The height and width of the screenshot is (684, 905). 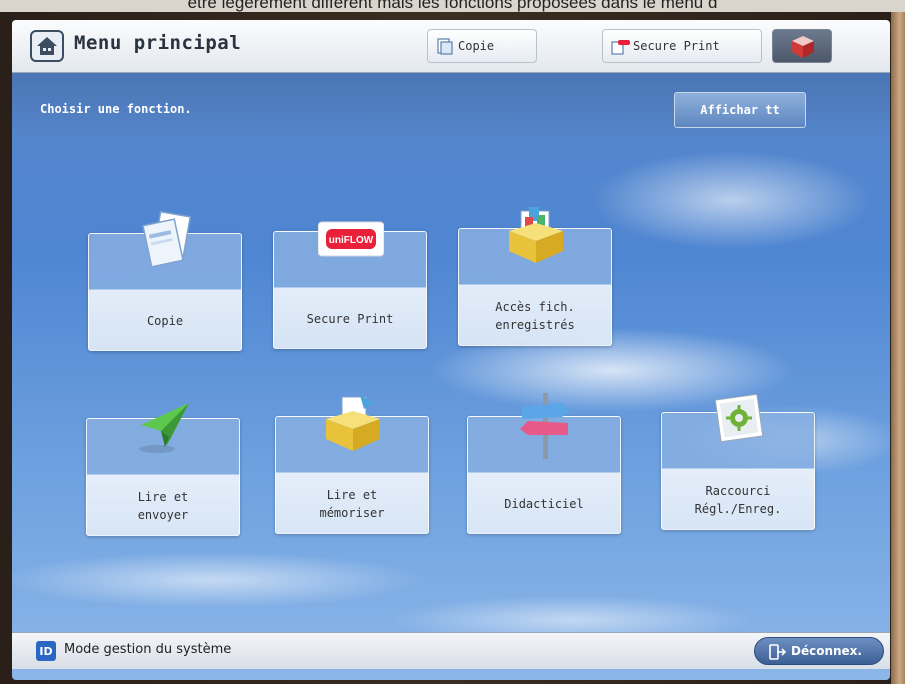 I want to click on secure-print-icon, so click(x=620, y=47).